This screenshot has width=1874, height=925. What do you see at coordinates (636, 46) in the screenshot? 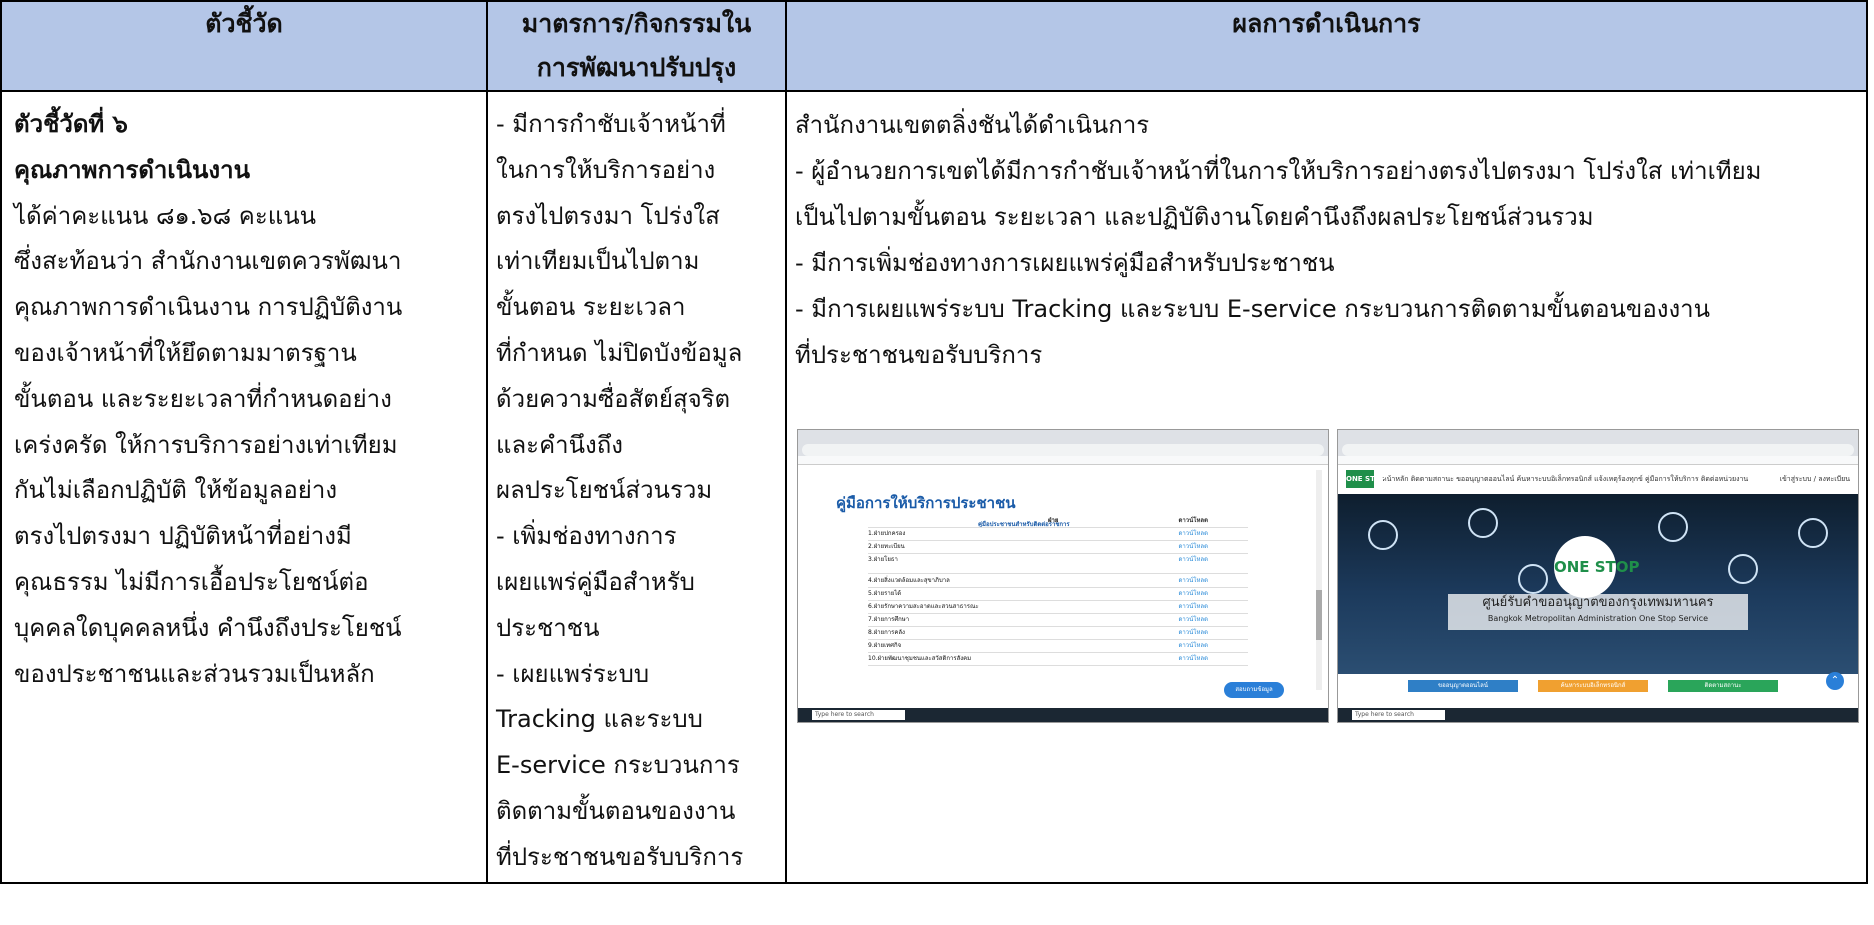
I see `header-measures: มาตรการ/กิจกรรมใน การพัฒนาปรับปรุง` at bounding box center [636, 46].